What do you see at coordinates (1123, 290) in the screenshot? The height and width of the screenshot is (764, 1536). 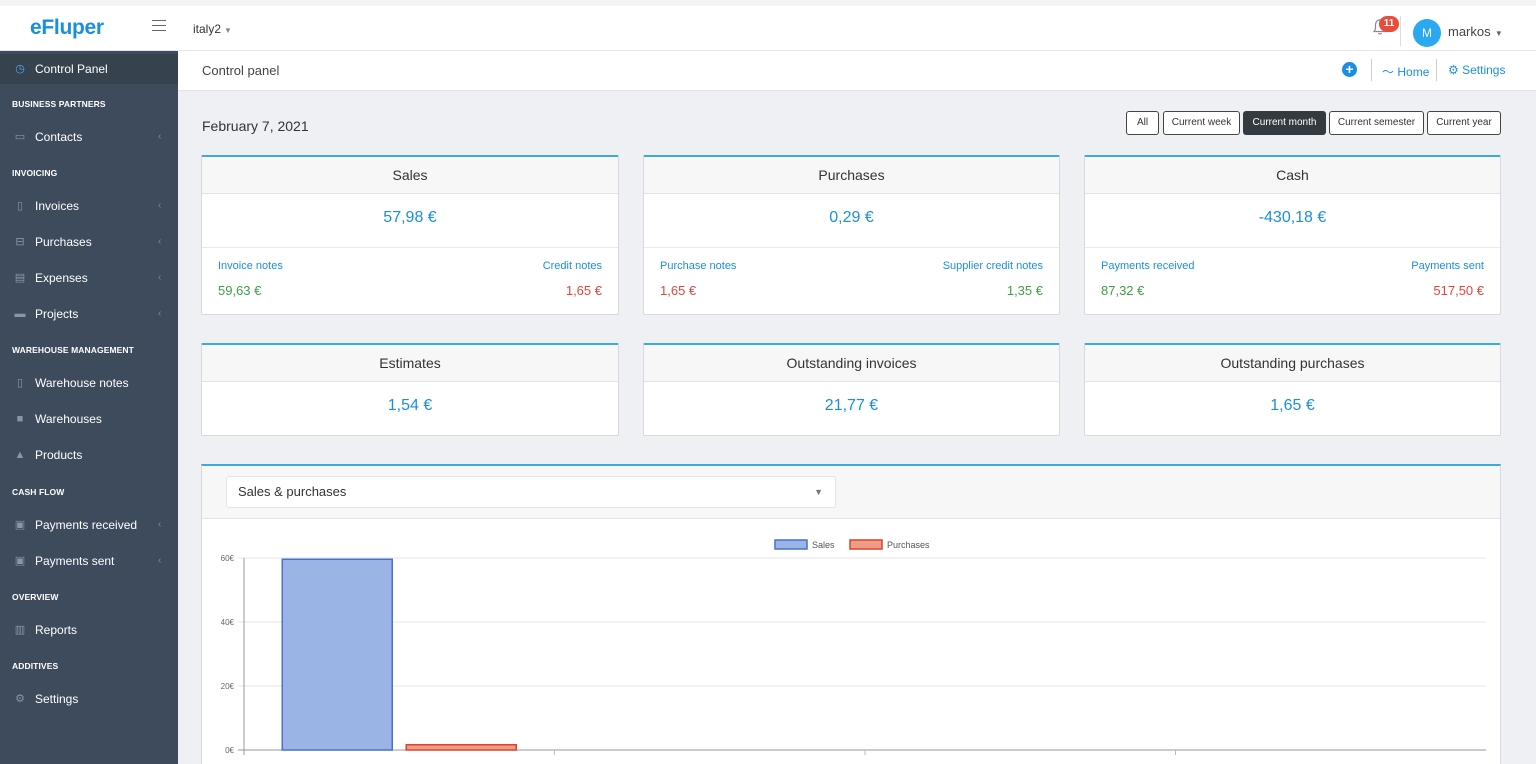 I see `payments-received-value: 87,32 €` at bounding box center [1123, 290].